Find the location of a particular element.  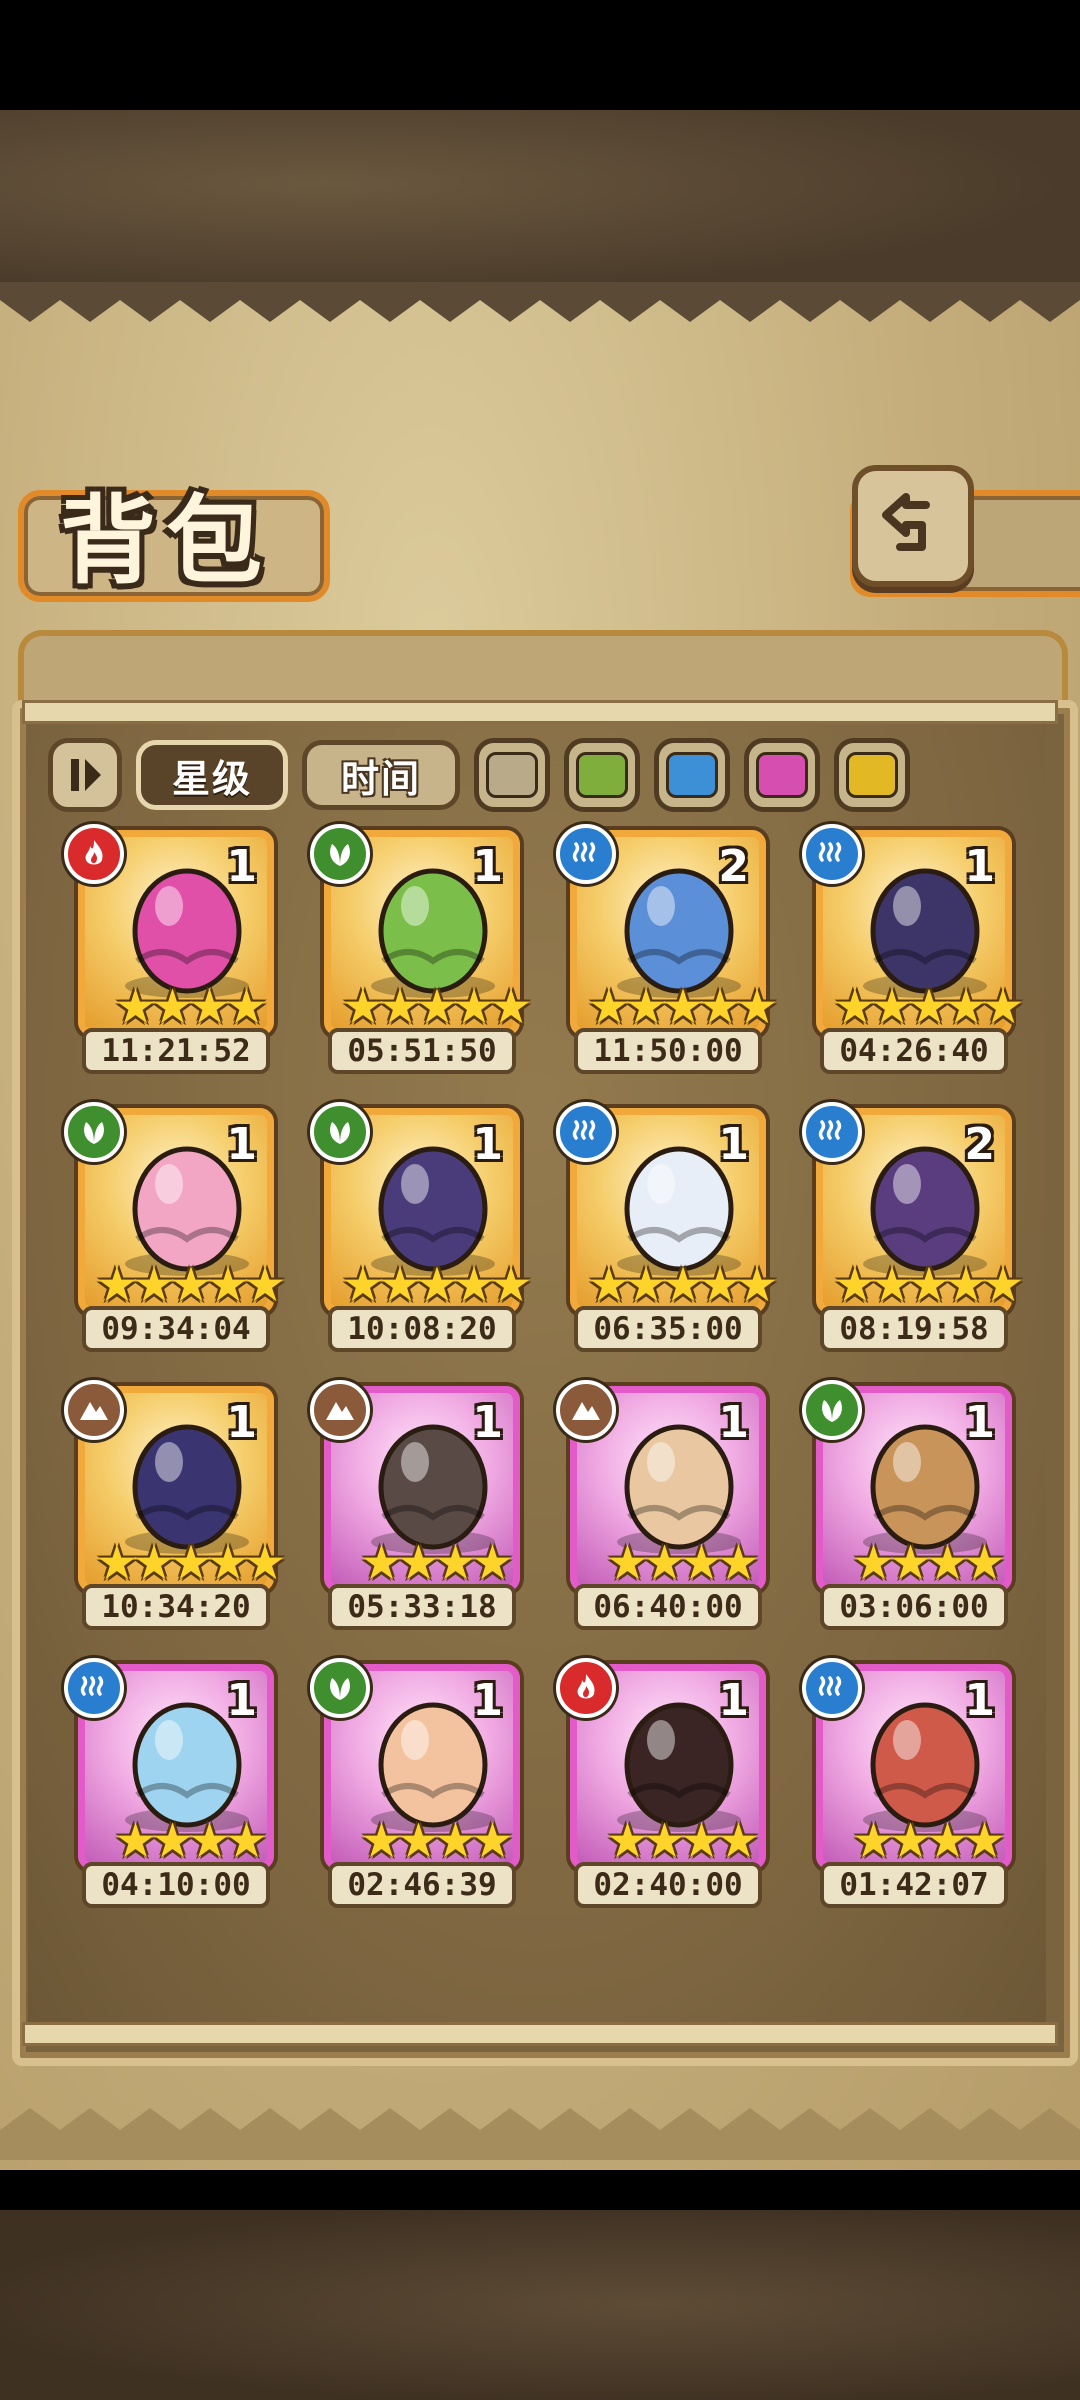

hatch-timer: 04:26:40 is located at coordinates (914, 1051).